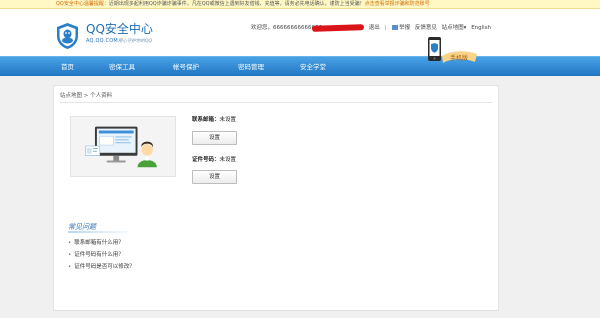 This screenshot has height=318, width=600. What do you see at coordinates (67, 67) in the screenshot?
I see `nav-item-home: 首页` at bounding box center [67, 67].